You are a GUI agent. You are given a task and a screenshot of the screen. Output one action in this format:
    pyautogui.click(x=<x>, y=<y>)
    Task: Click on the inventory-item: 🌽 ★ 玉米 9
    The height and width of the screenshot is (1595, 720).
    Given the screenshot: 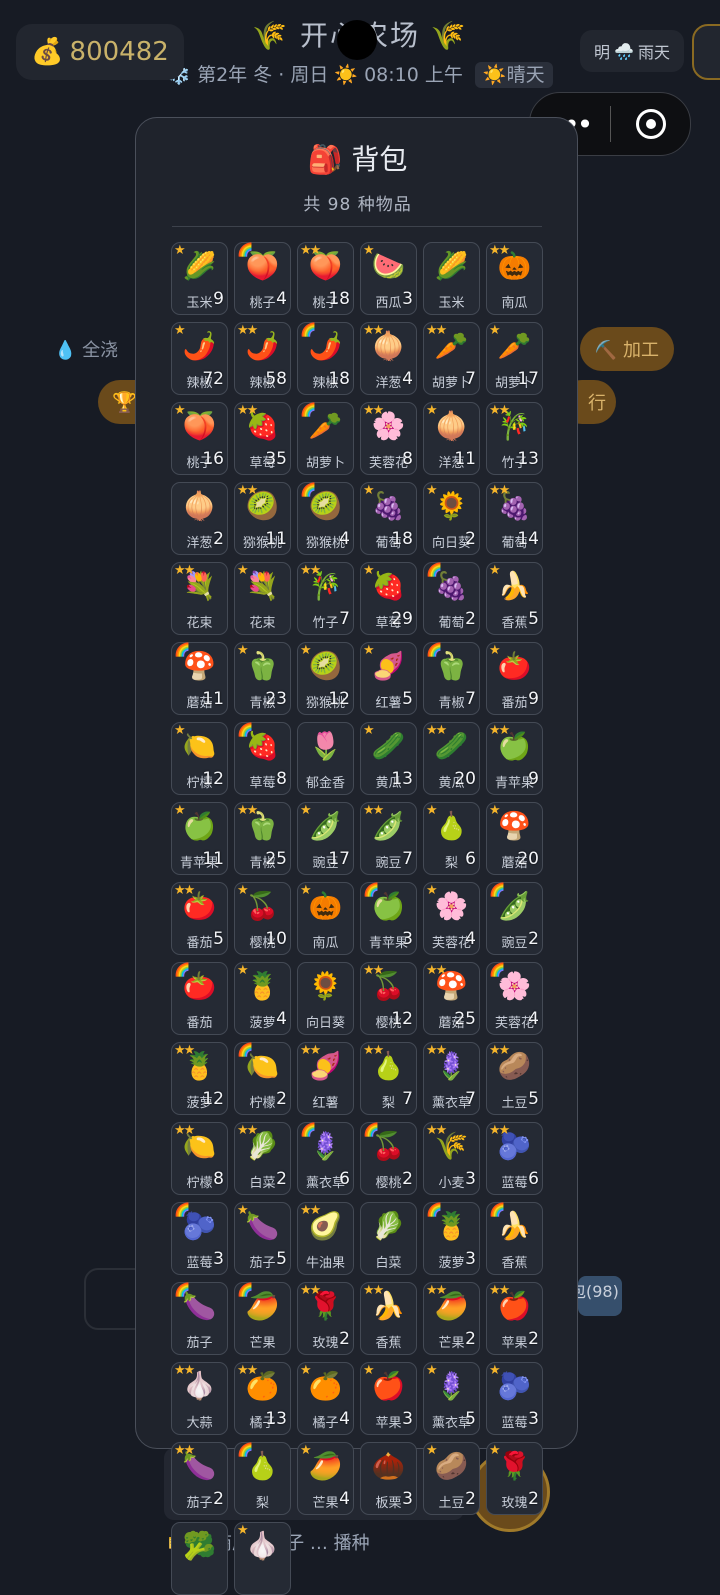 What is the action you would take?
    pyautogui.click(x=199, y=278)
    